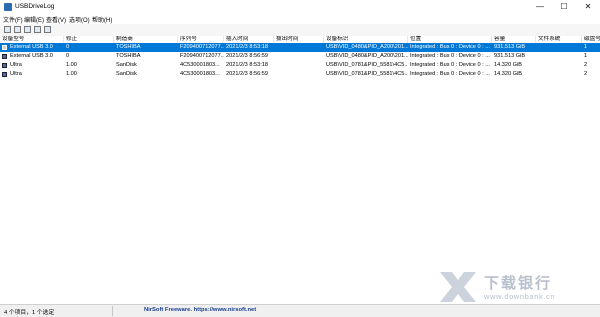 This screenshot has height=317, width=600. I want to click on column-header-location: 位置, so click(450, 39).